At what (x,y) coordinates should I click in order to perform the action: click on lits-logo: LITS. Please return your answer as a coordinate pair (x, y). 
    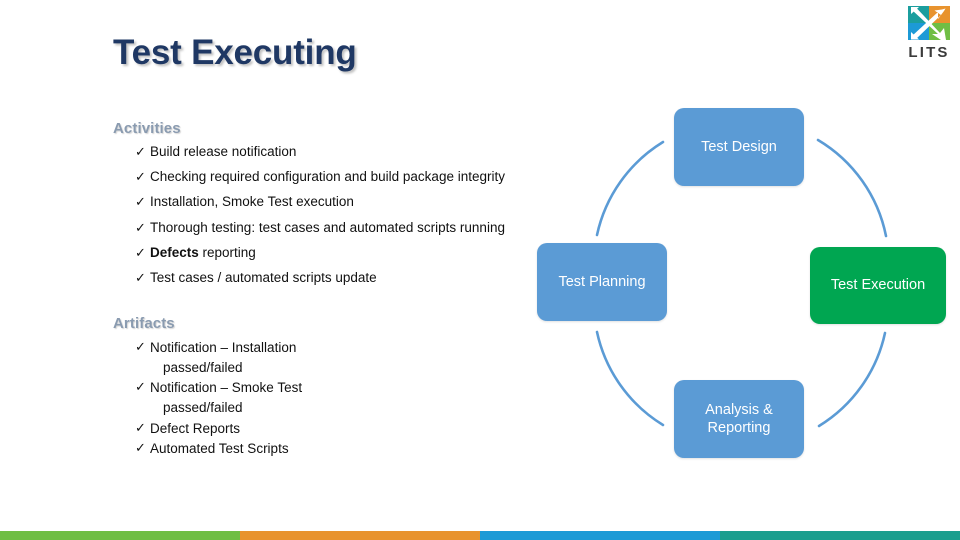
    Looking at the image, I should click on (929, 36).